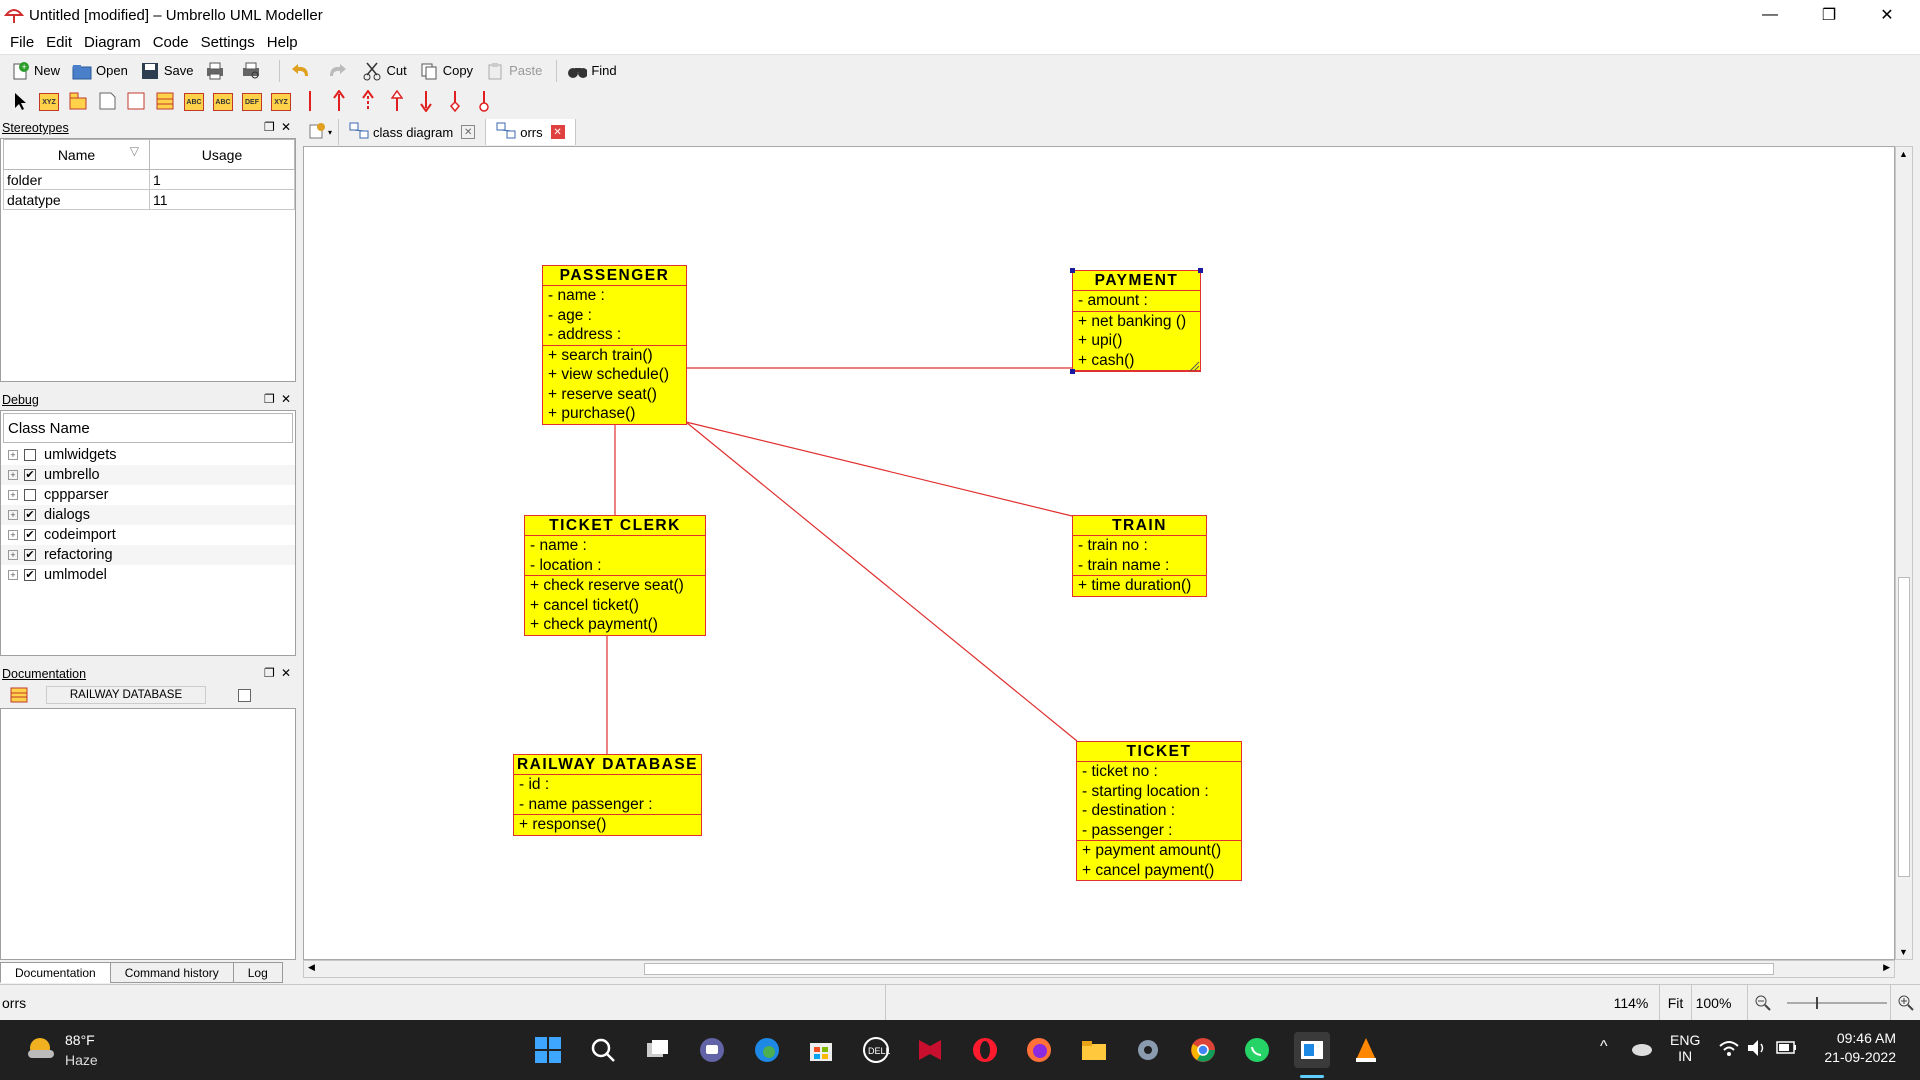 This screenshot has height=1080, width=1920. Describe the element at coordinates (171, 972) in the screenshot. I see `tab-command-history: Command history` at that location.